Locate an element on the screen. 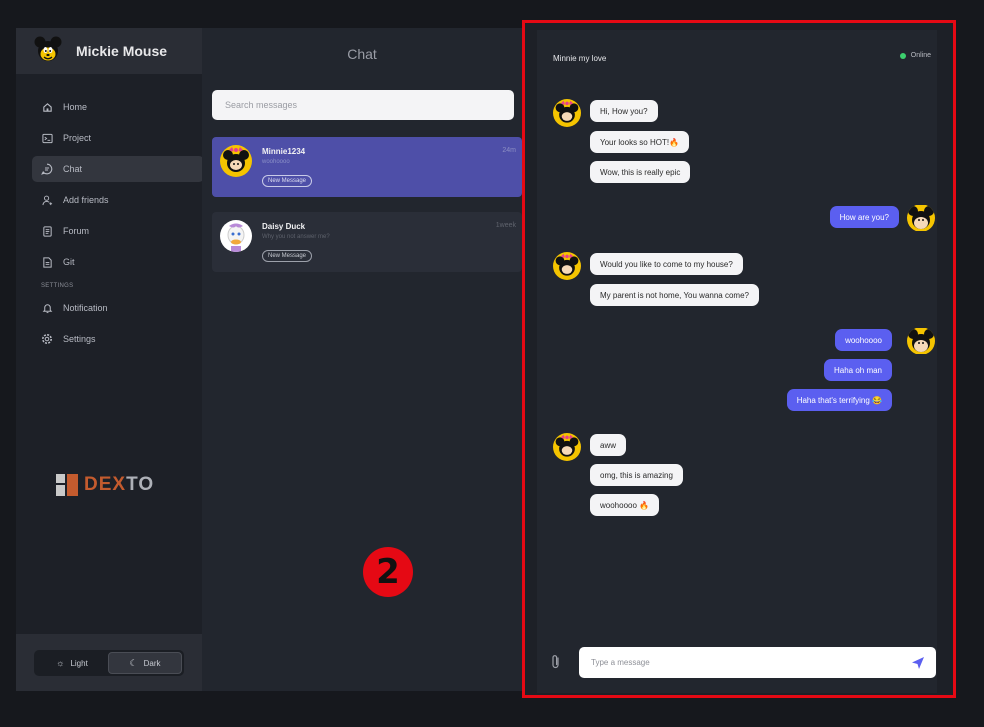 The image size is (984, 727). status-text: Online is located at coordinates (920, 55).